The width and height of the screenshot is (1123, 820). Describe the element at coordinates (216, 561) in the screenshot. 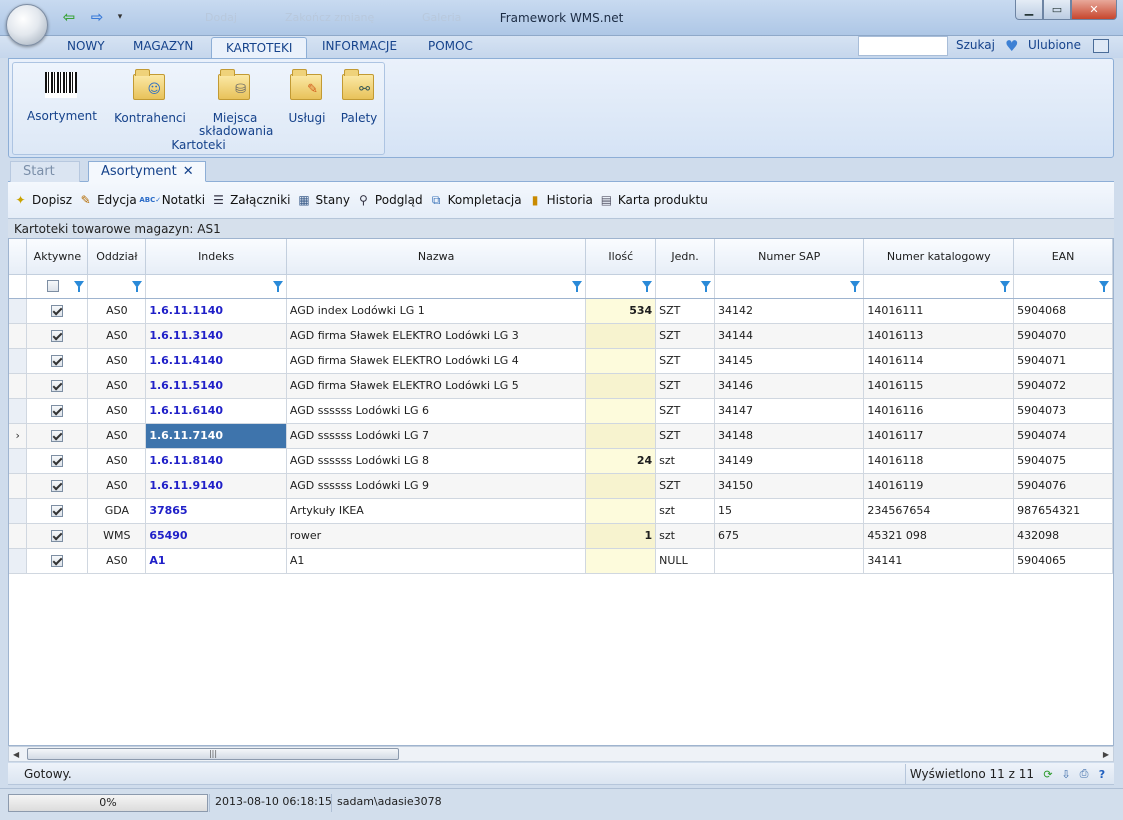

I see `cell-index: A1` at that location.